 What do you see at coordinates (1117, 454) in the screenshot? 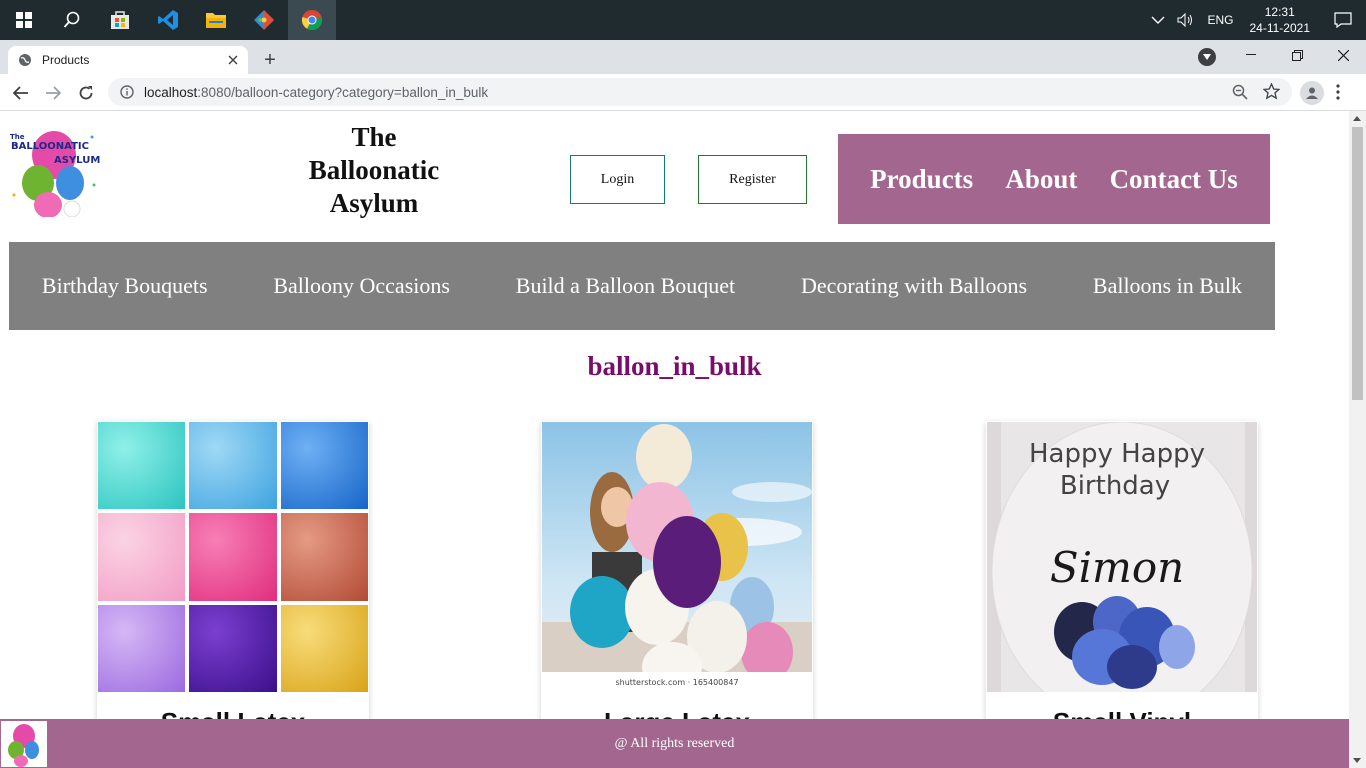
I see `bubble-text: Happy Happy` at bounding box center [1117, 454].